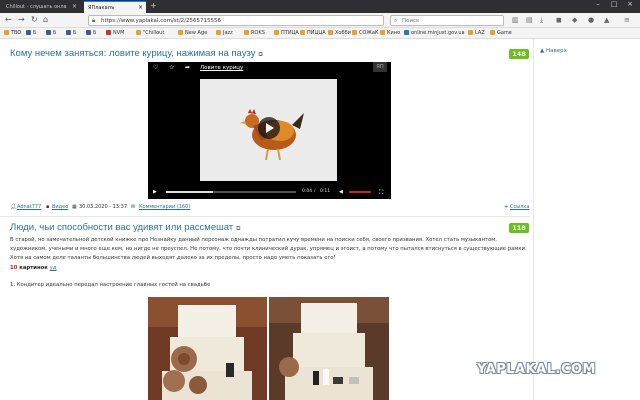  Describe the element at coordinates (33, 268) in the screenshot. I see `image-count: 10 картинок уд` at that location.